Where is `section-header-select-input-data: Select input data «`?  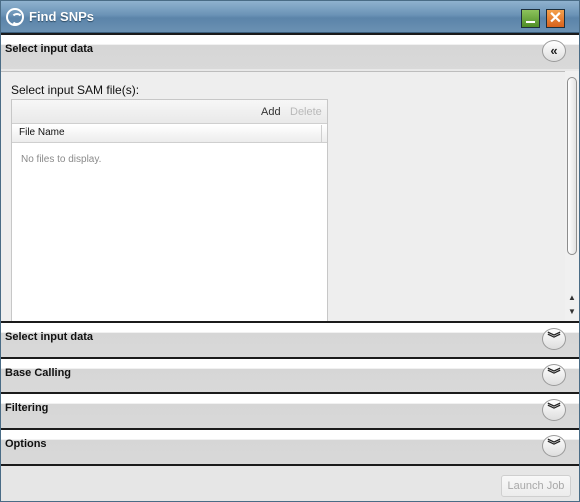
section-header-select-input-data: Select input data « is located at coordinates (290, 51).